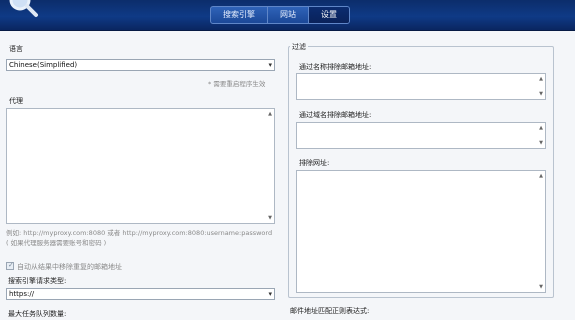  Describe the element at coordinates (314, 163) in the screenshot. I see `exclude-urls-label: 排除网址:` at that location.